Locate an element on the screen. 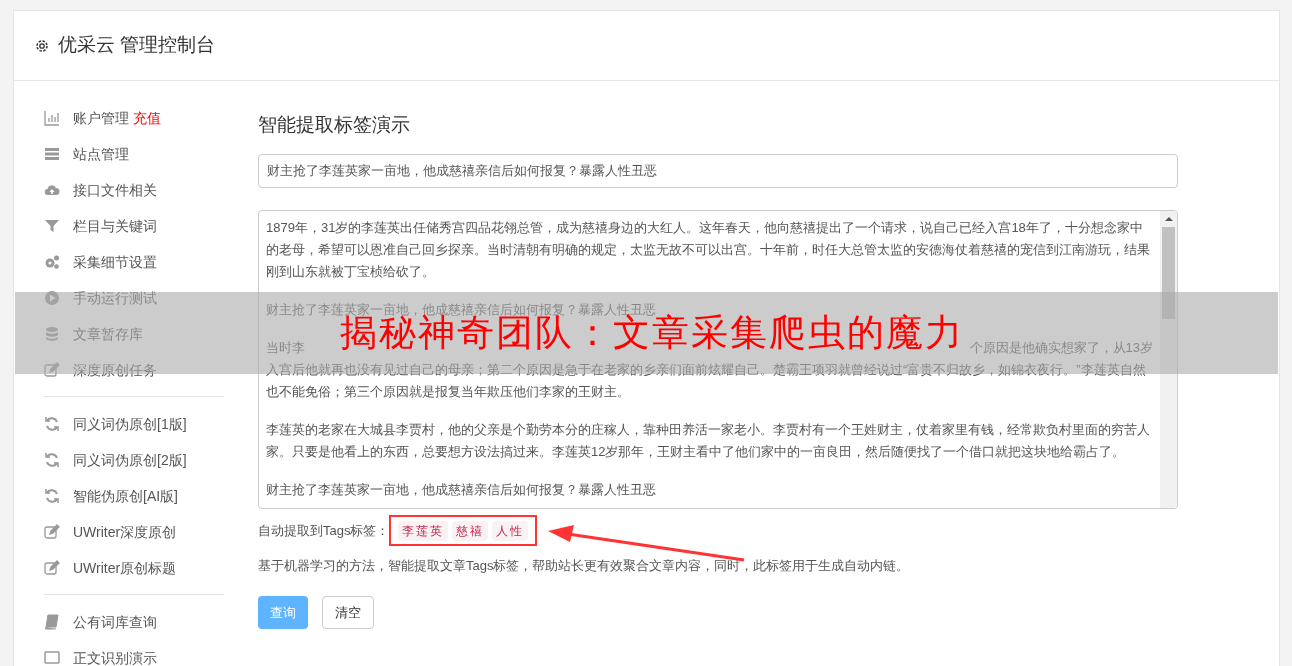  sidebar-item: UWriter深度原创 is located at coordinates (134, 532).